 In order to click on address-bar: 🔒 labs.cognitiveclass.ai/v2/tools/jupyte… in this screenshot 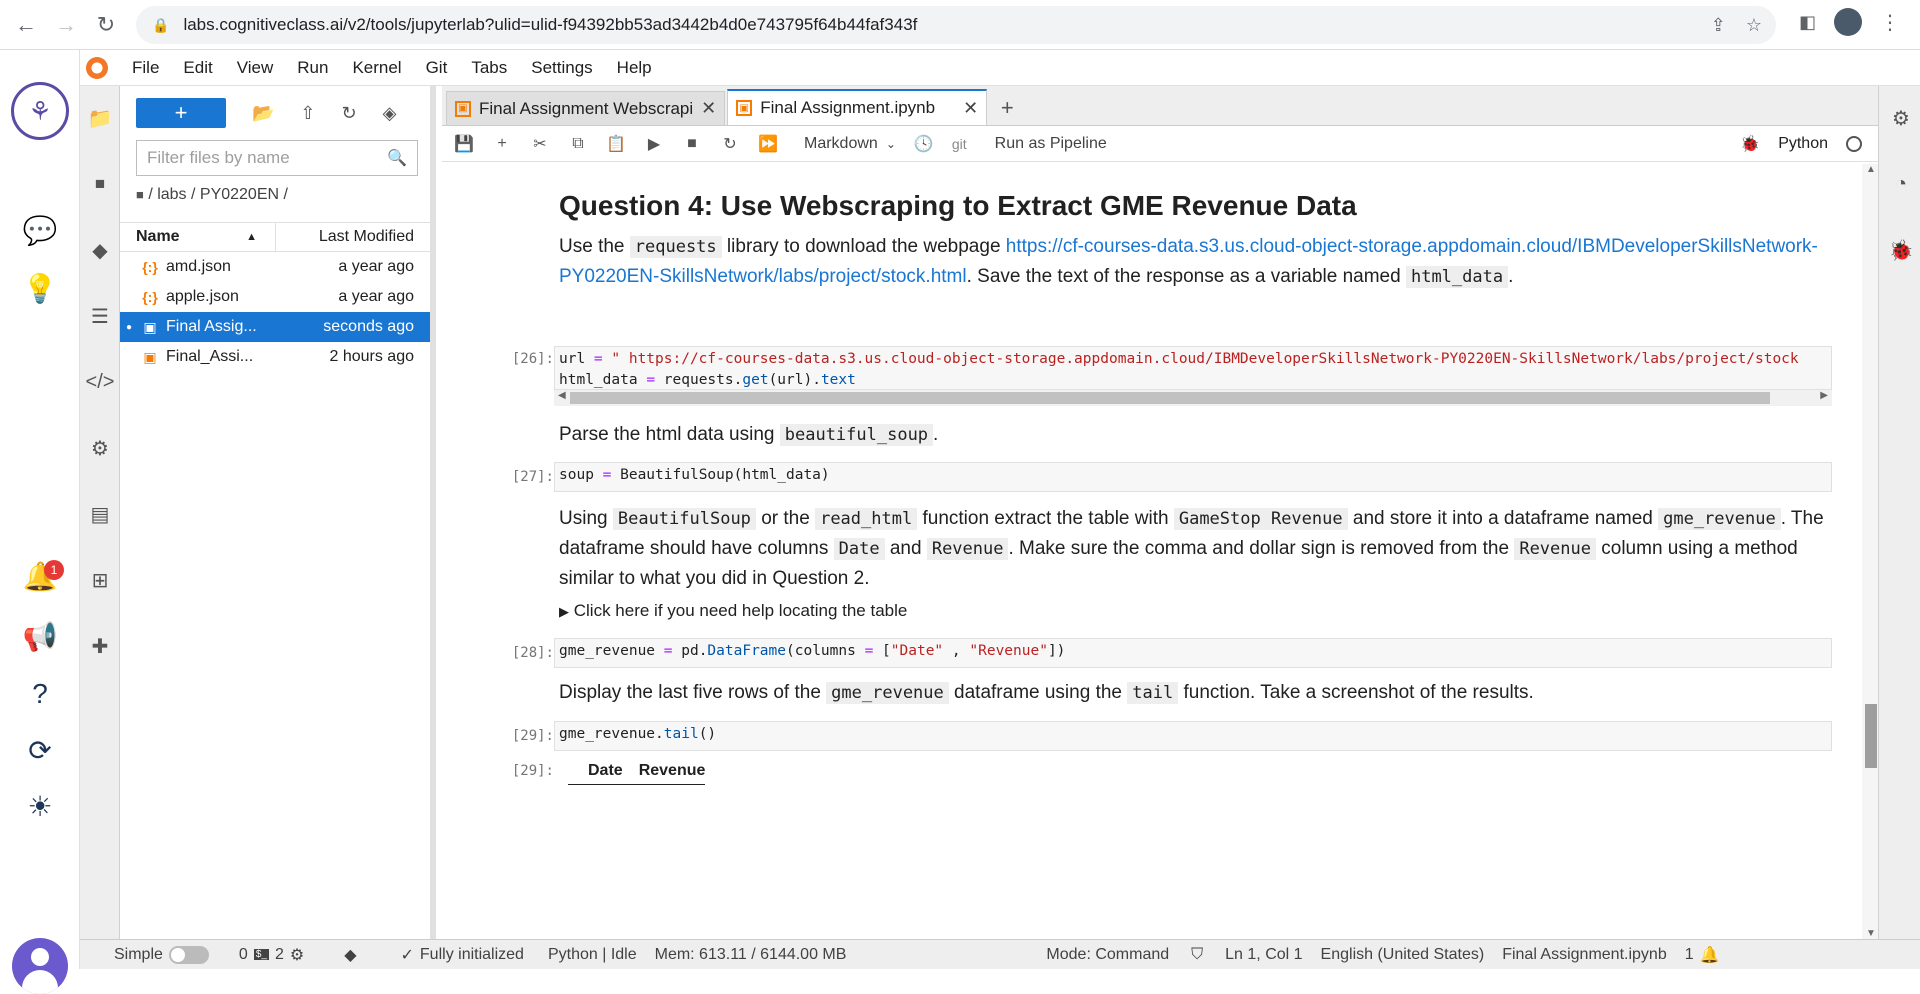, I will do `click(956, 25)`.